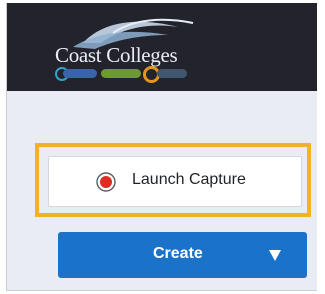 Image resolution: width=325 pixels, height=294 pixels. I want to click on launch-capture-button: Launch Capture, so click(175, 181).